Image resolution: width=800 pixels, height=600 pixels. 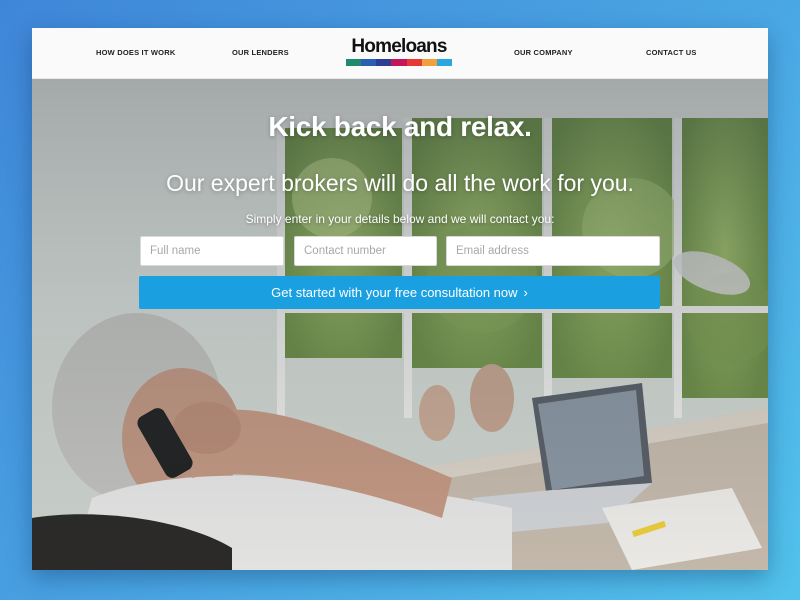 I want to click on nav-contact-us-link: CONTACT US, so click(x=671, y=52).